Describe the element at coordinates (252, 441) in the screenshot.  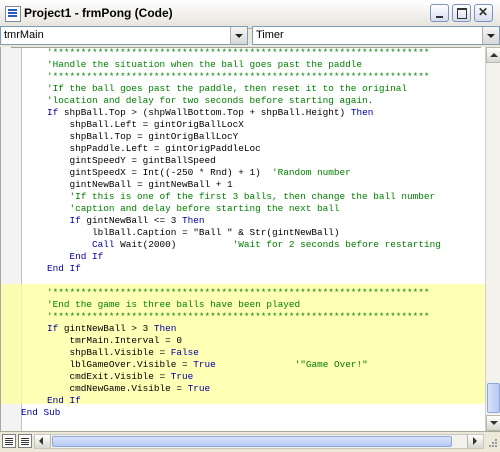
I see `horizontal-scroll-thumb` at that location.